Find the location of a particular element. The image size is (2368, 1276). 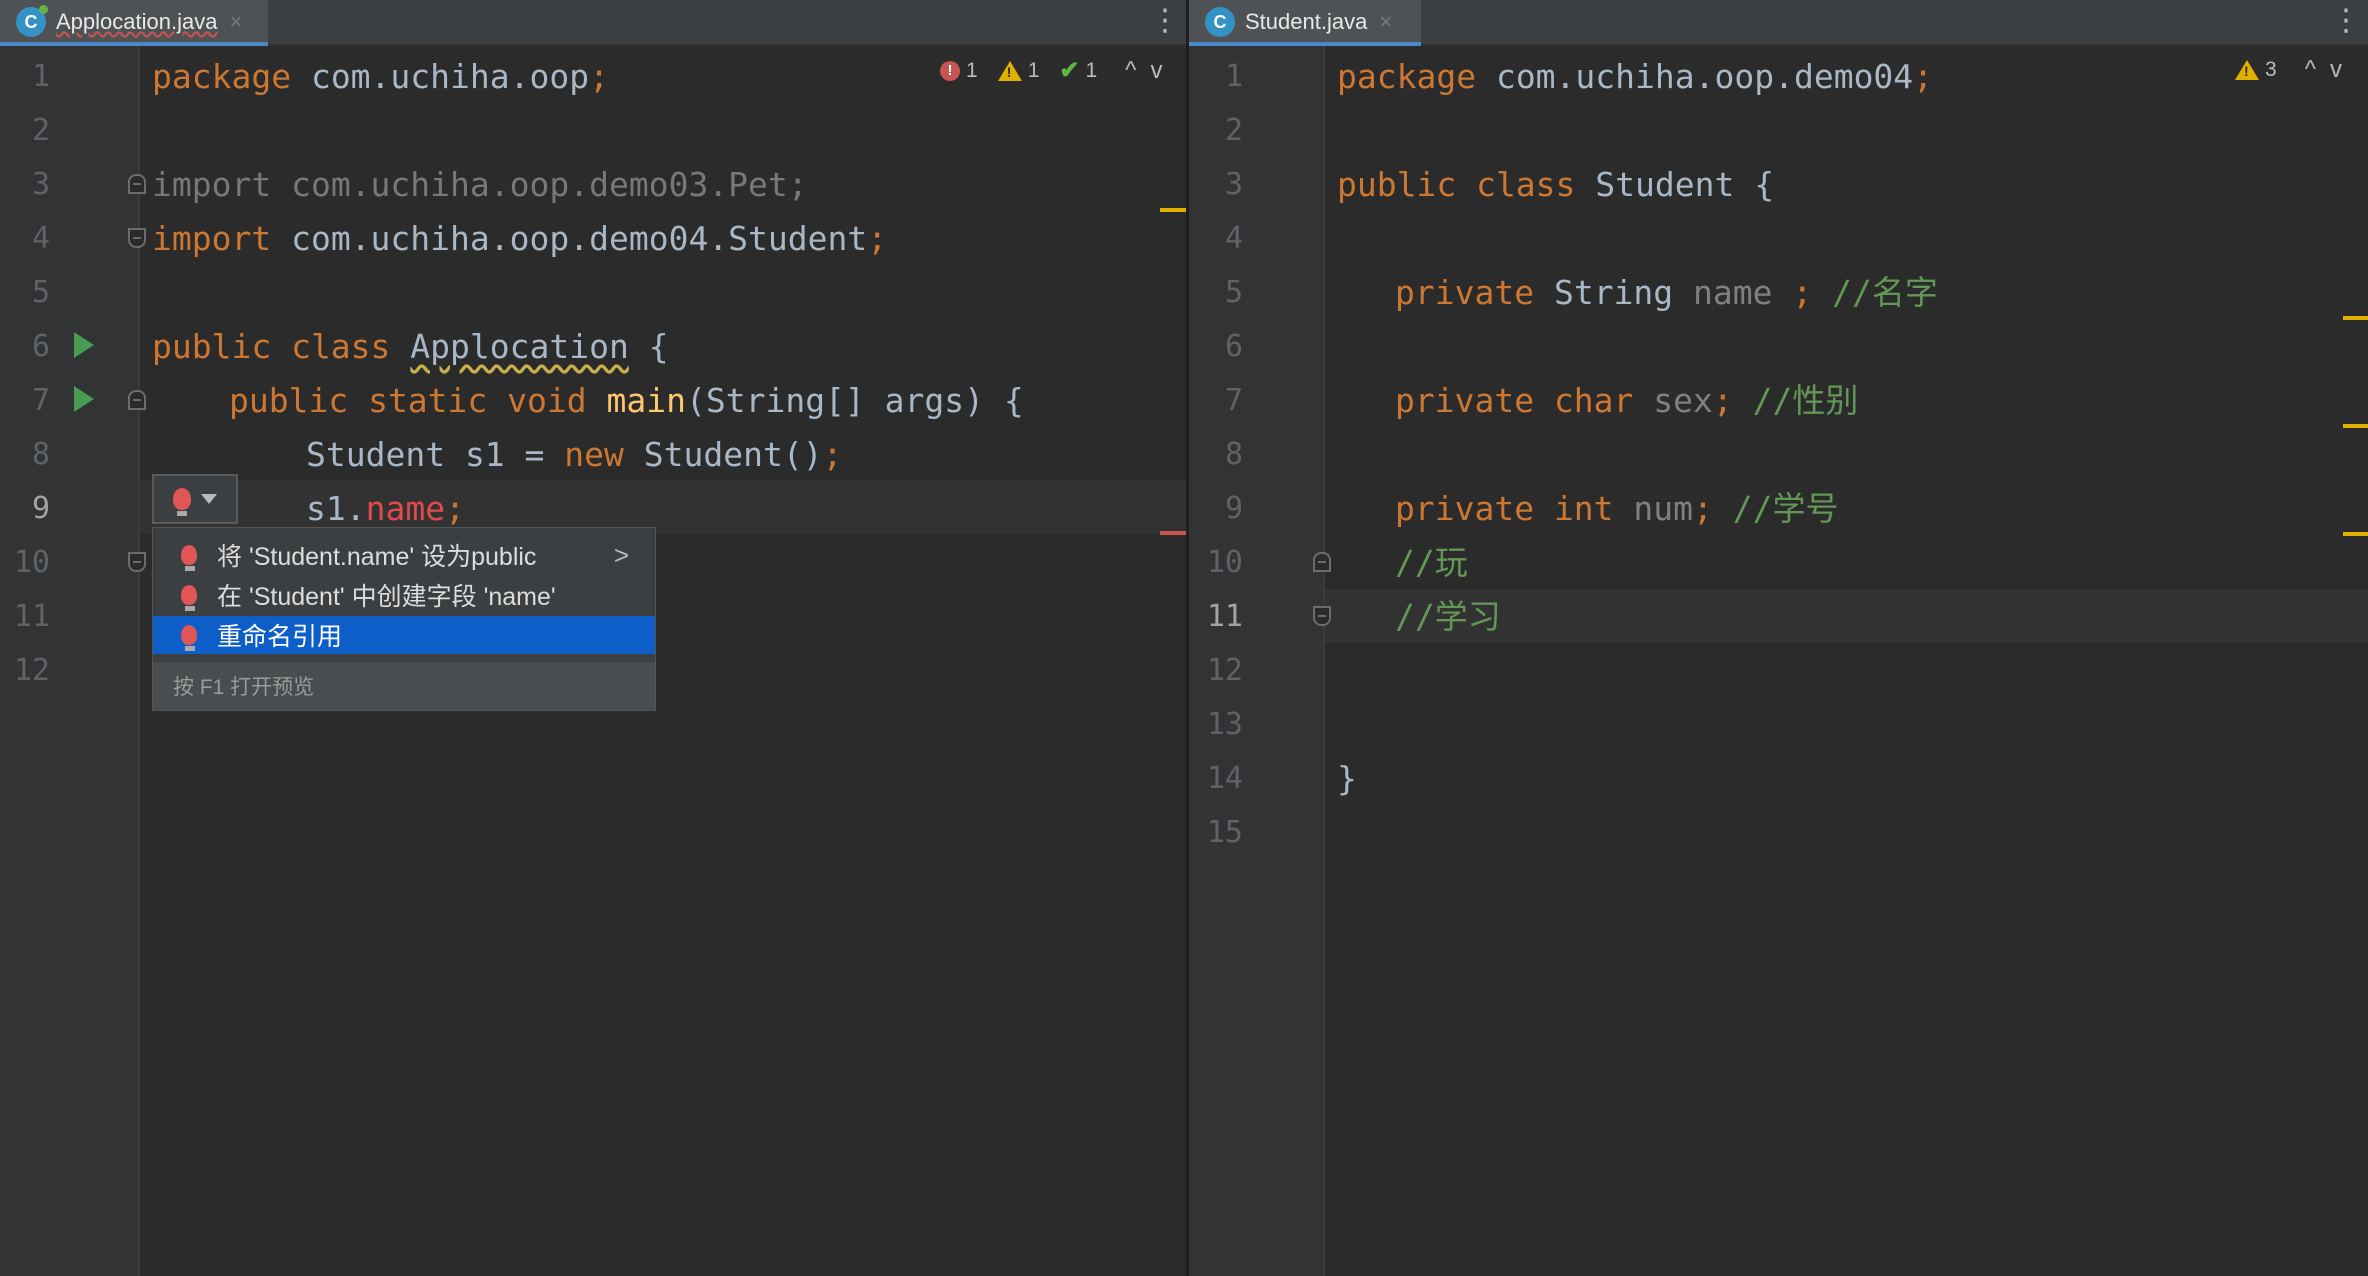

code-line-9: private int num; //学号 is located at coordinates (1617, 508).